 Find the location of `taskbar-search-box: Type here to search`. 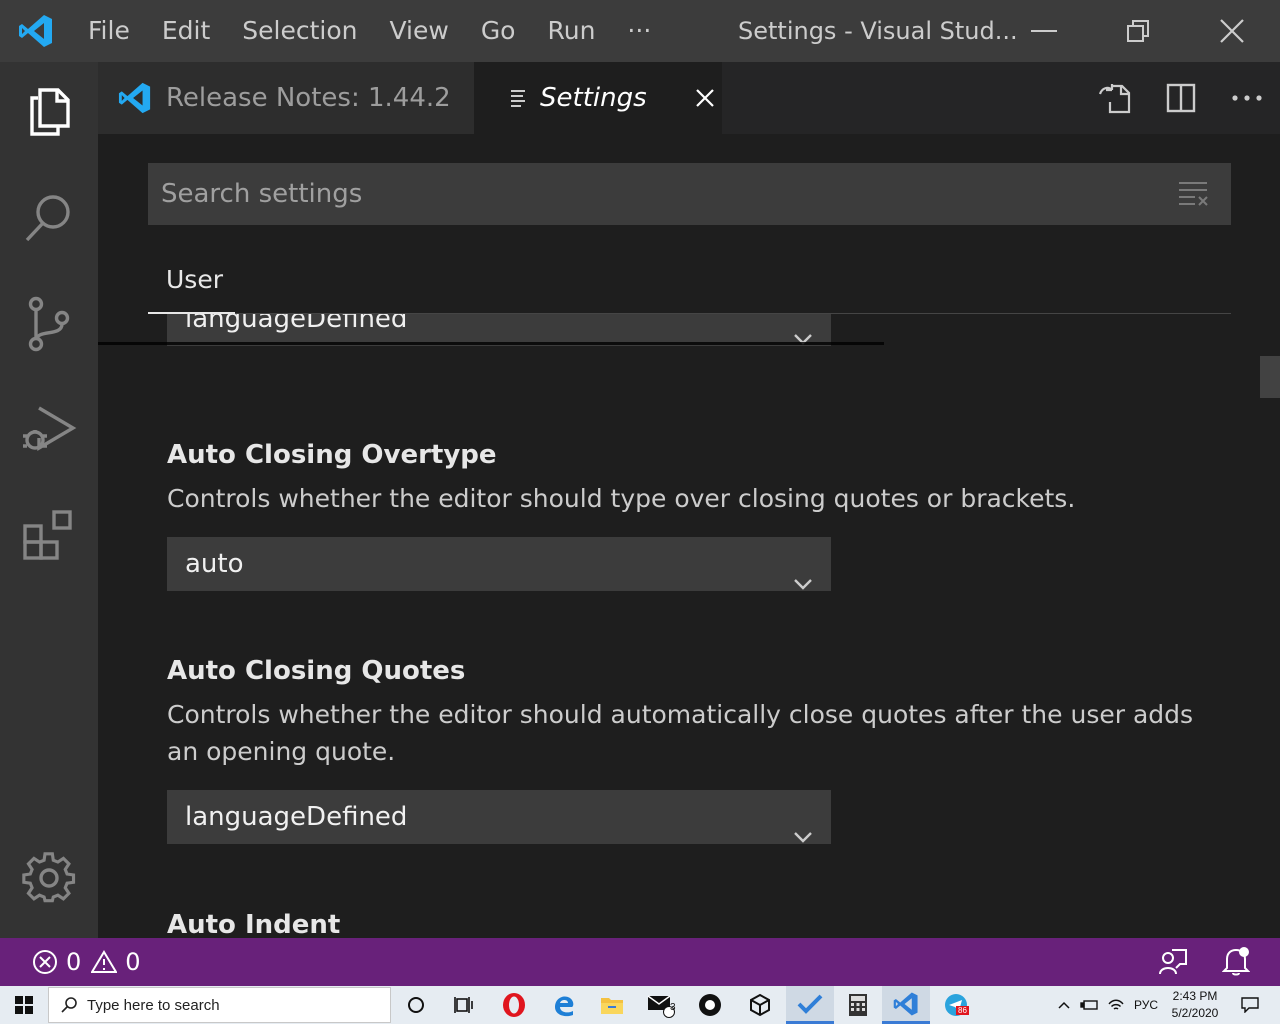

taskbar-search-box: Type here to search is located at coordinates (219, 1005).